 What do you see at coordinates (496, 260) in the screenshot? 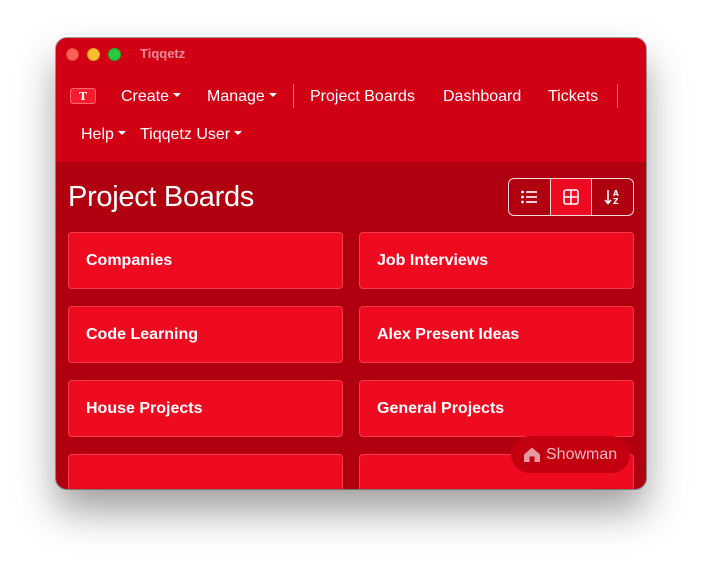
I see `board-card: Job Interviews` at bounding box center [496, 260].